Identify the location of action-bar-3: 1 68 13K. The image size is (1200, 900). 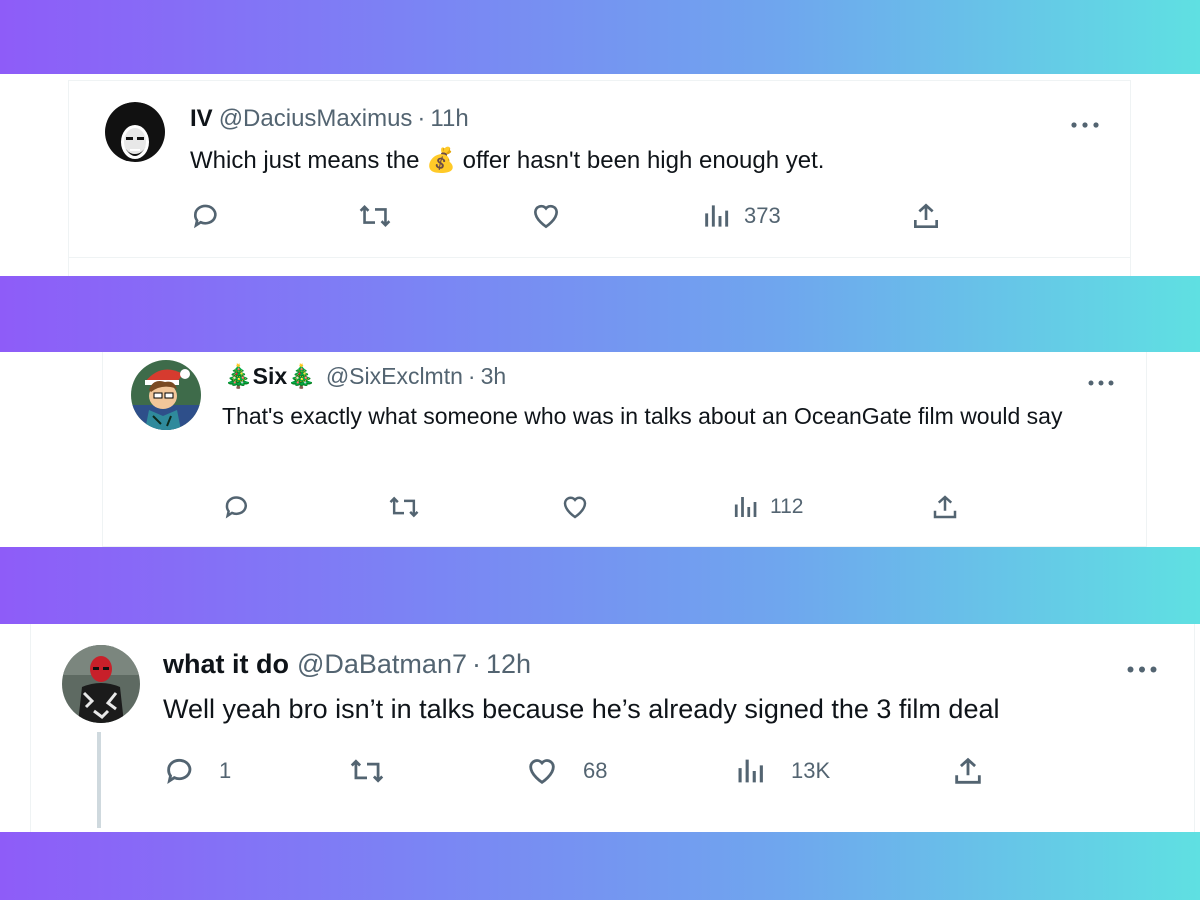
(578, 770).